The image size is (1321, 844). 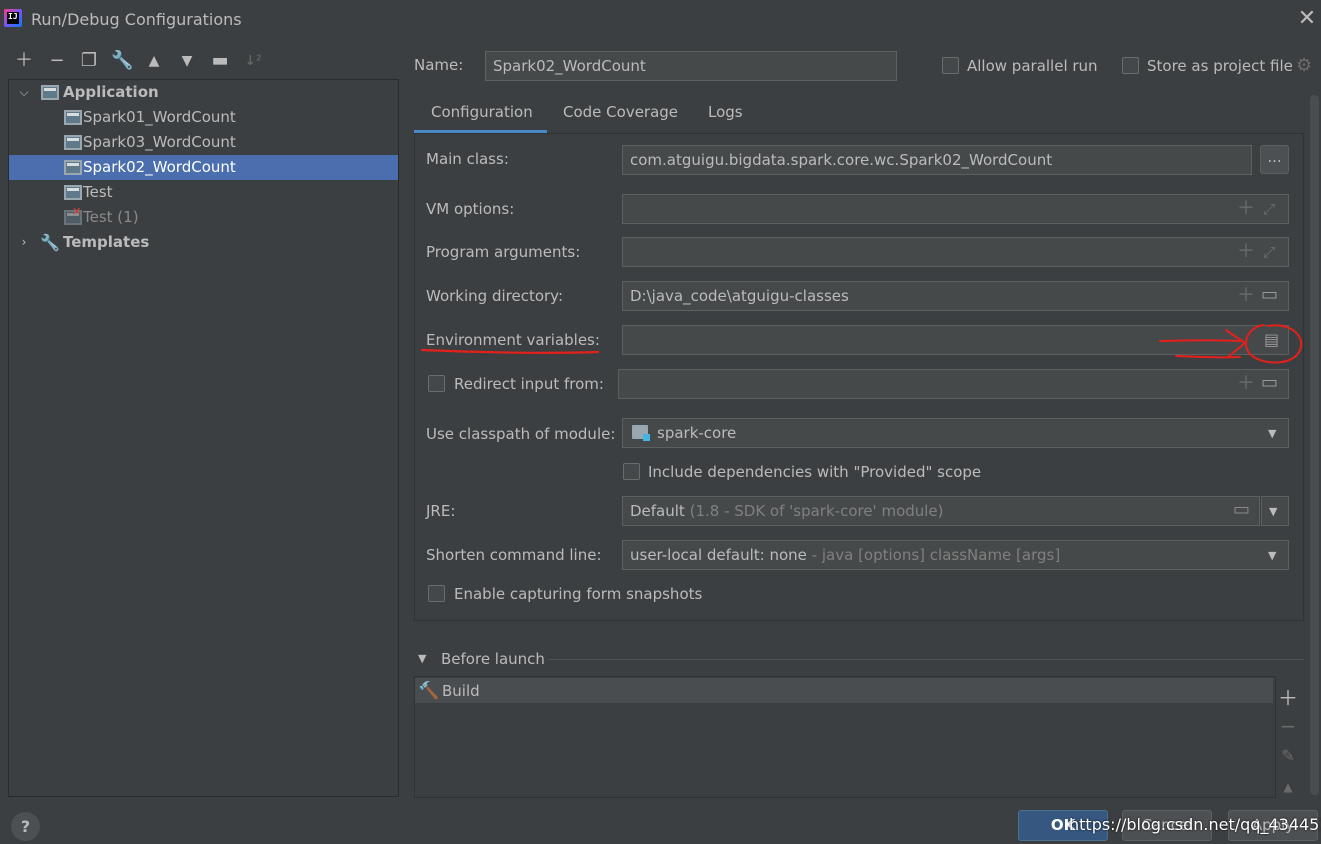 What do you see at coordinates (429, 691) in the screenshot?
I see `hammer-icon: 🔨` at bounding box center [429, 691].